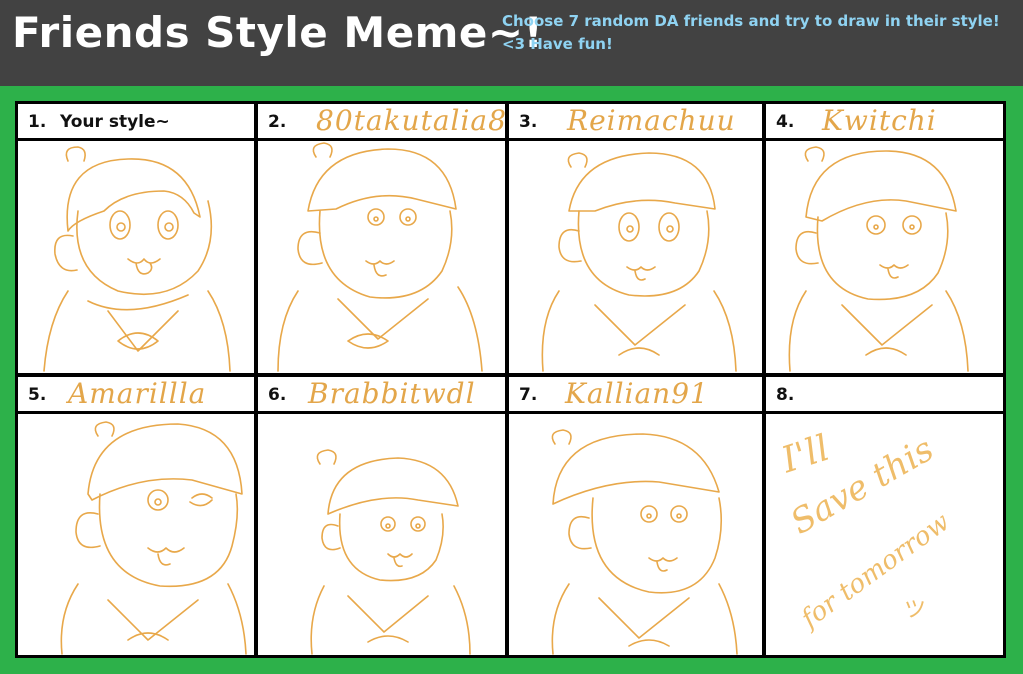  Describe the element at coordinates (392, 393) in the screenshot. I see `panel-6-friend-name: Brabbitwdl` at that location.